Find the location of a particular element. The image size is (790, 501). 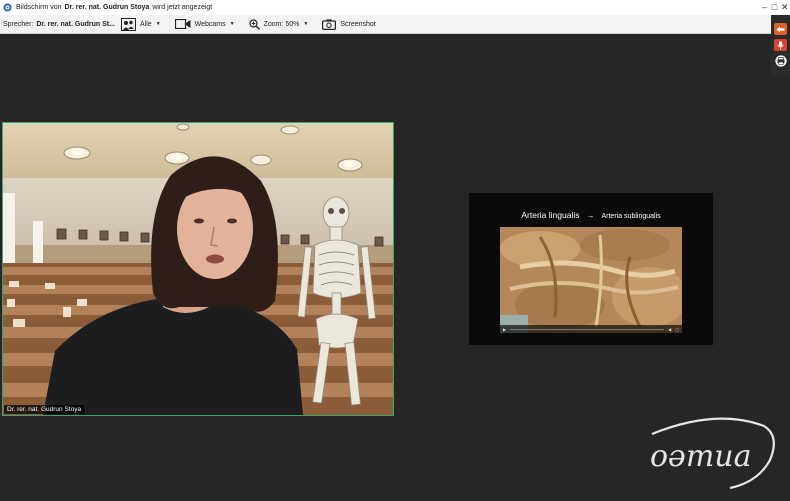

logo-text: oəmua is located at coordinates (700, 456).